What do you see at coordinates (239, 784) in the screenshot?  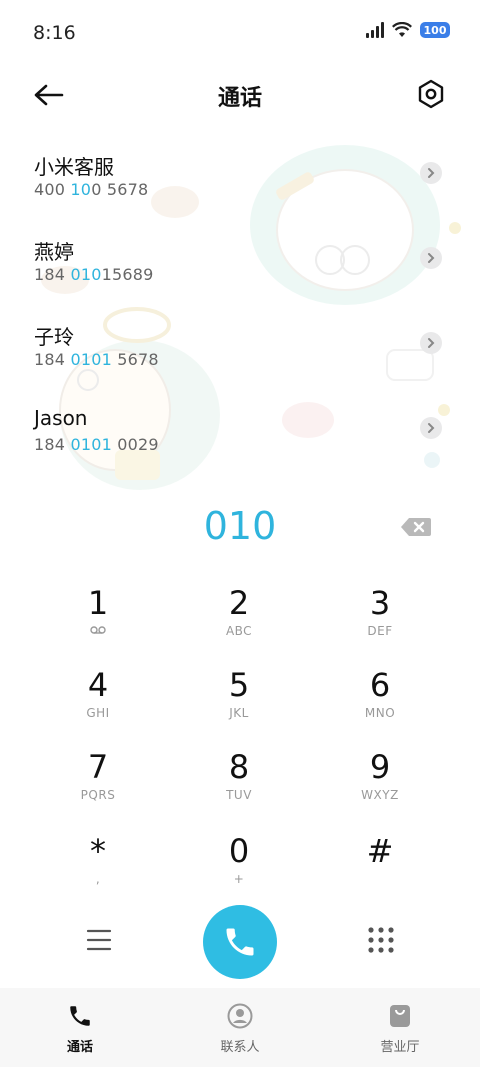 I see `key-8: 8 TUV` at bounding box center [239, 784].